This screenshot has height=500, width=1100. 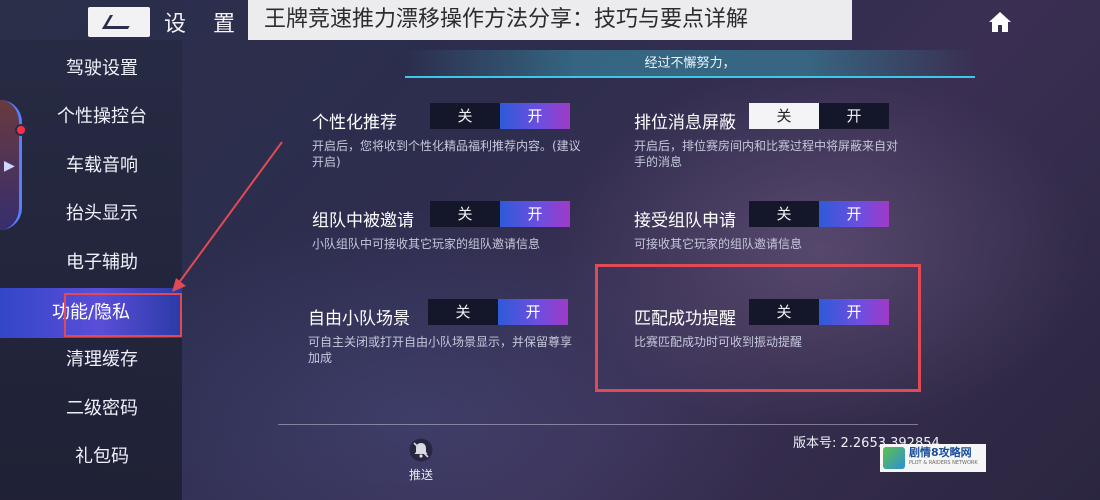 What do you see at coordinates (123, 315) in the screenshot?
I see `privacy-highlight-box` at bounding box center [123, 315].